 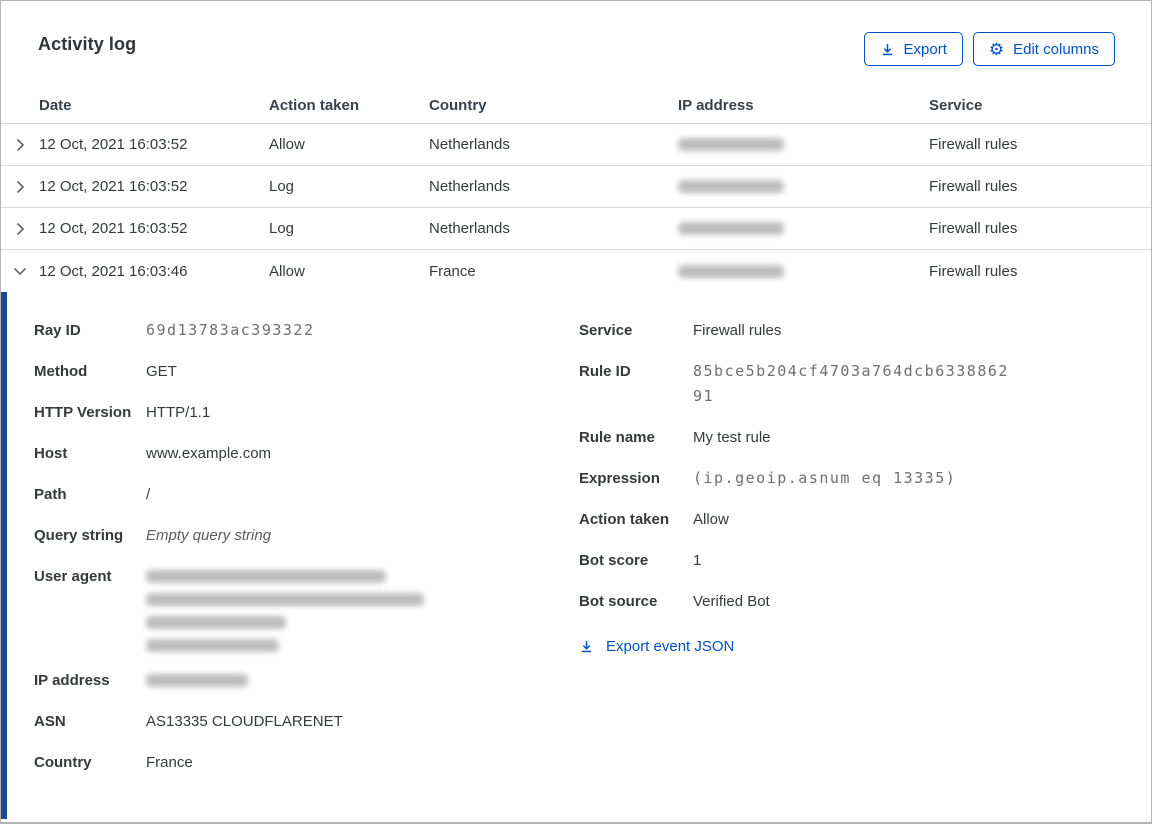 I want to click on edit-columns-button-label: Edit columns, so click(x=1056, y=49).